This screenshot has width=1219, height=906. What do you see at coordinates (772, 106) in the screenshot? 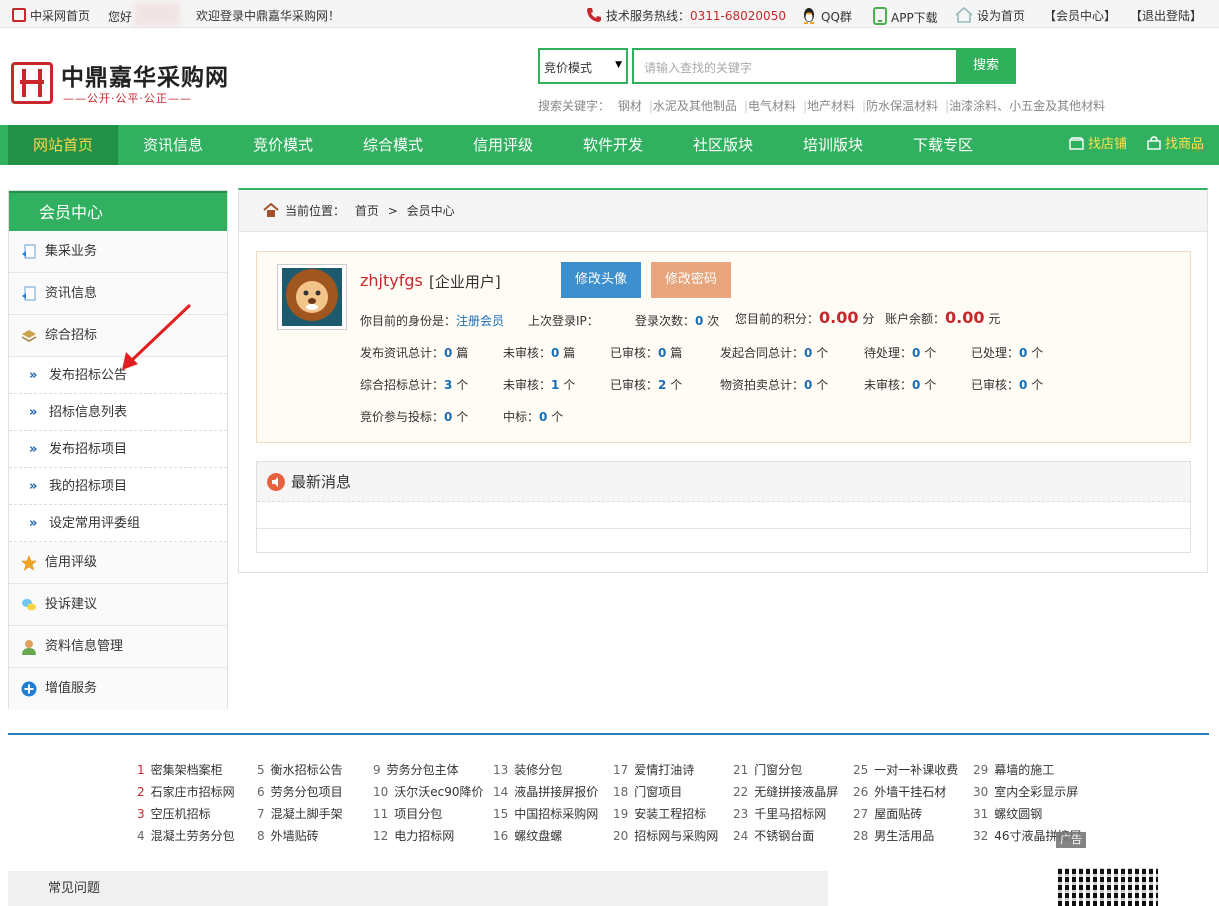
I see `keyword-link: 电气材料` at bounding box center [772, 106].